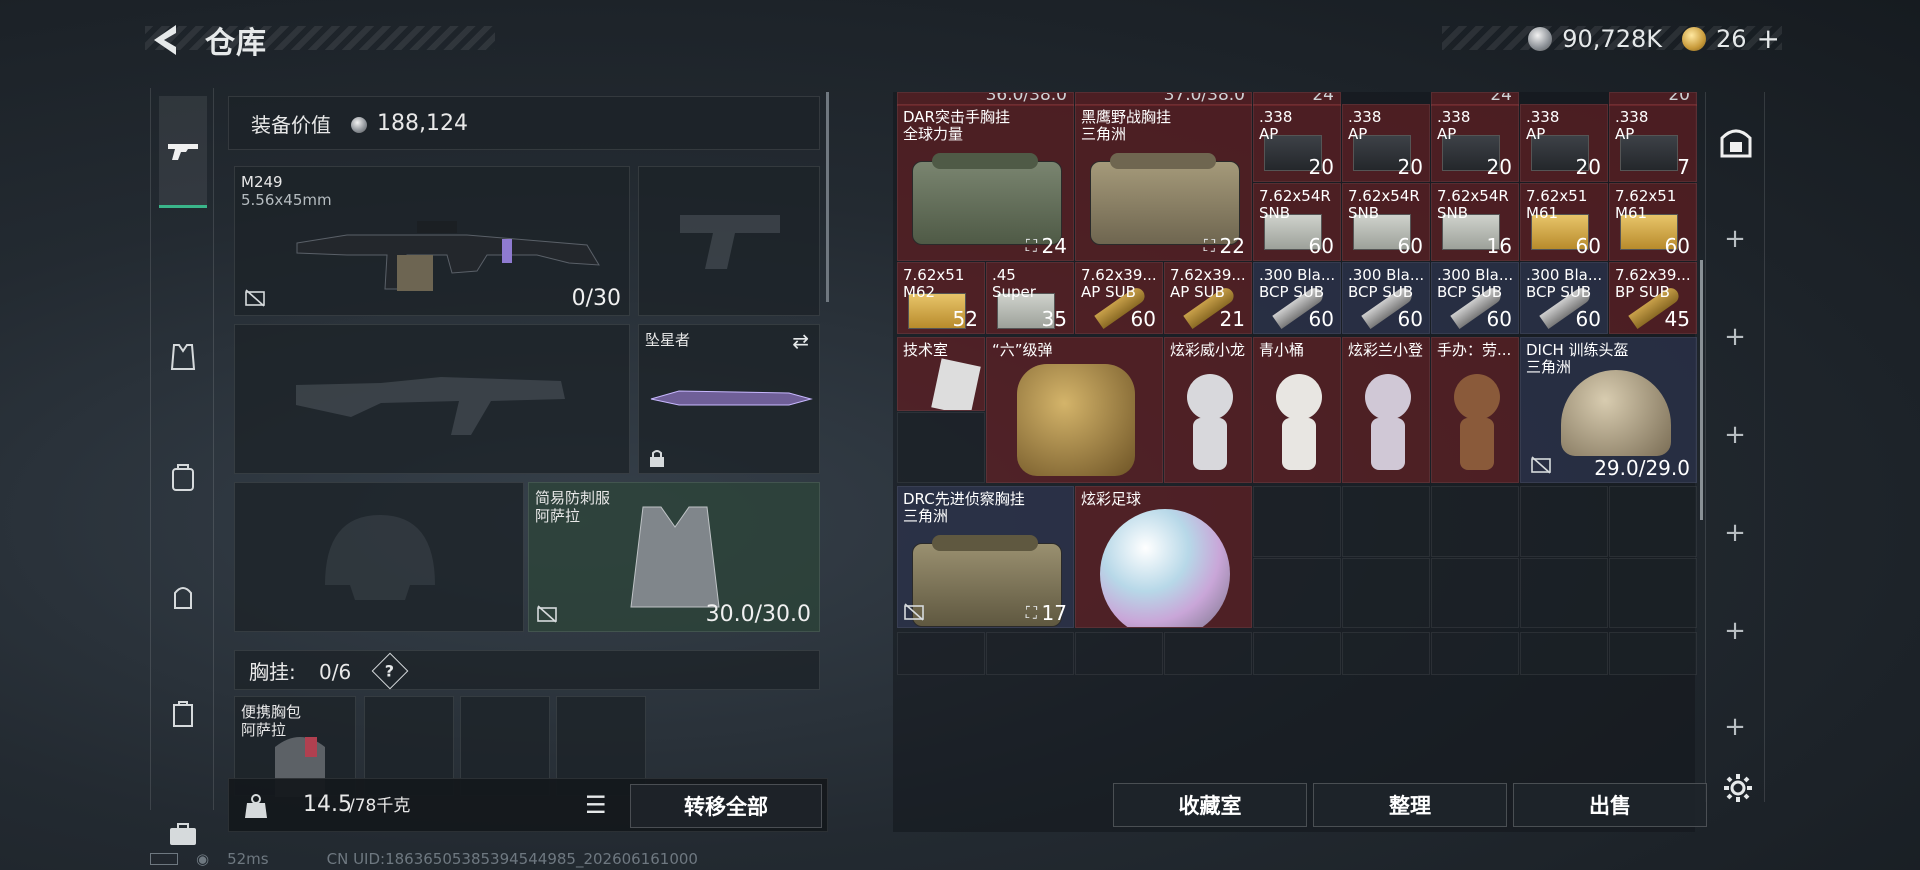 This screenshot has height=870, width=1920. What do you see at coordinates (183, 357) in the screenshot?
I see `nav-vest` at bounding box center [183, 357].